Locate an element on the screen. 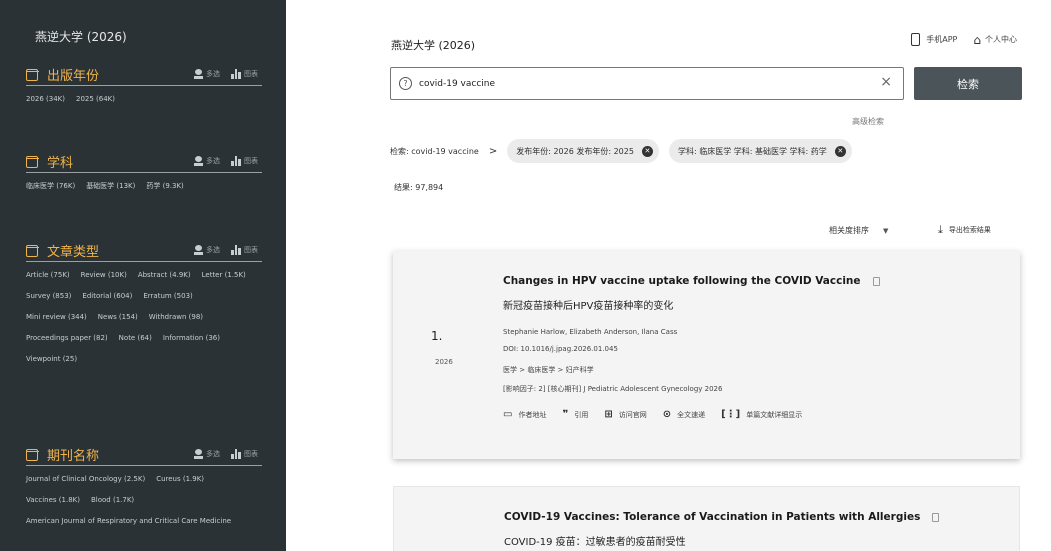  facet-item: Blood (1.7K) is located at coordinates (112, 500).